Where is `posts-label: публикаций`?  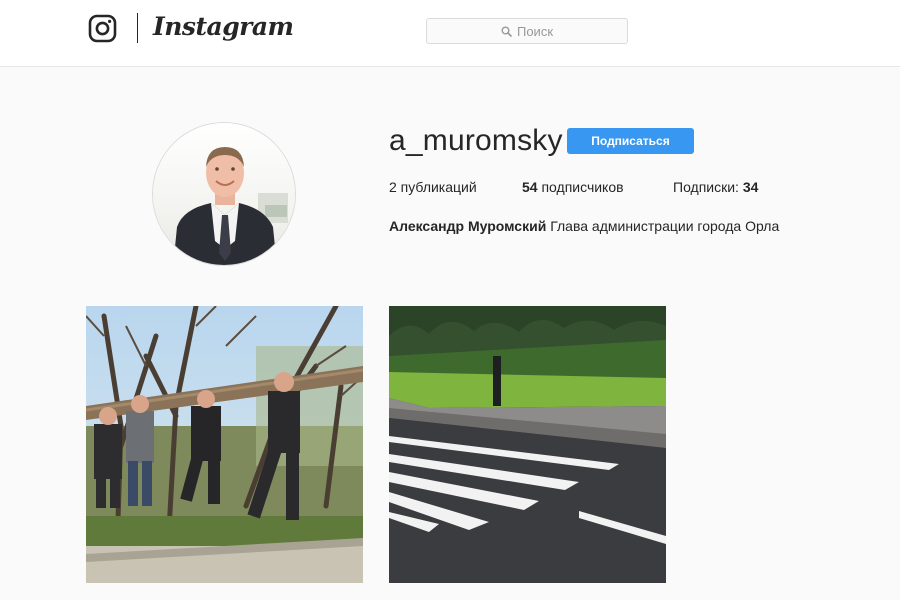
posts-label: публикаций is located at coordinates (436, 187).